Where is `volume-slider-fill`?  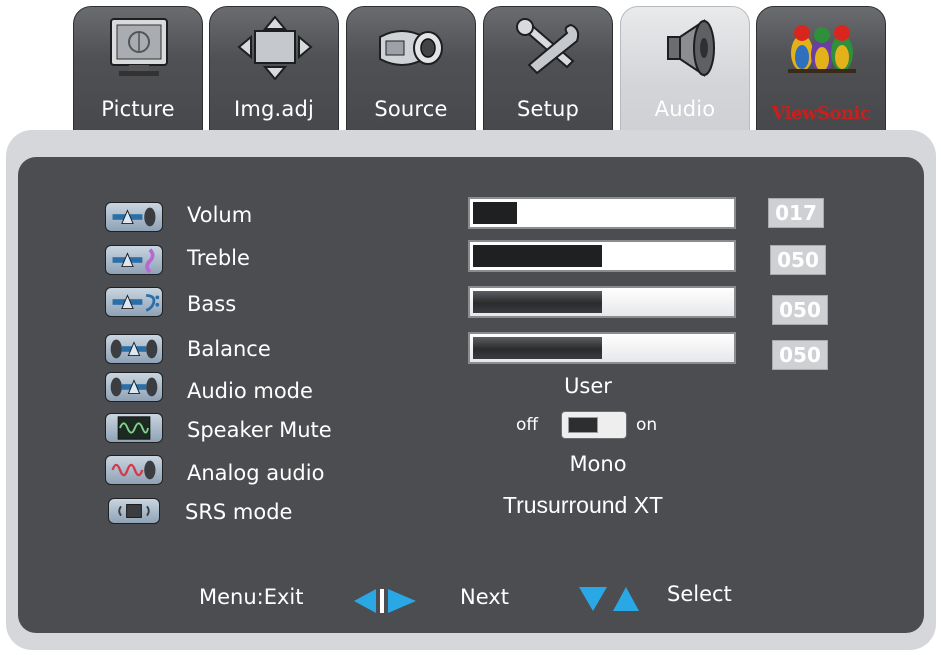
volume-slider-fill is located at coordinates (495, 213).